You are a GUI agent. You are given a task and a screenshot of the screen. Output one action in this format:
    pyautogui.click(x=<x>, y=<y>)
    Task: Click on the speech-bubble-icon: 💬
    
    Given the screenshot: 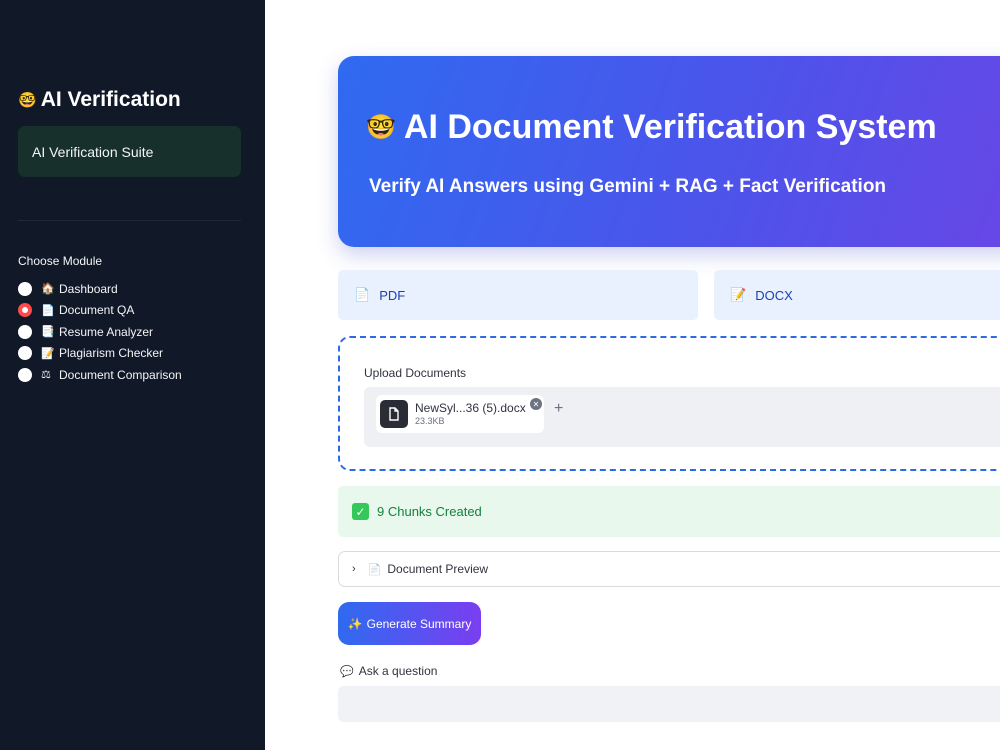 What is the action you would take?
    pyautogui.click(x=347, y=671)
    